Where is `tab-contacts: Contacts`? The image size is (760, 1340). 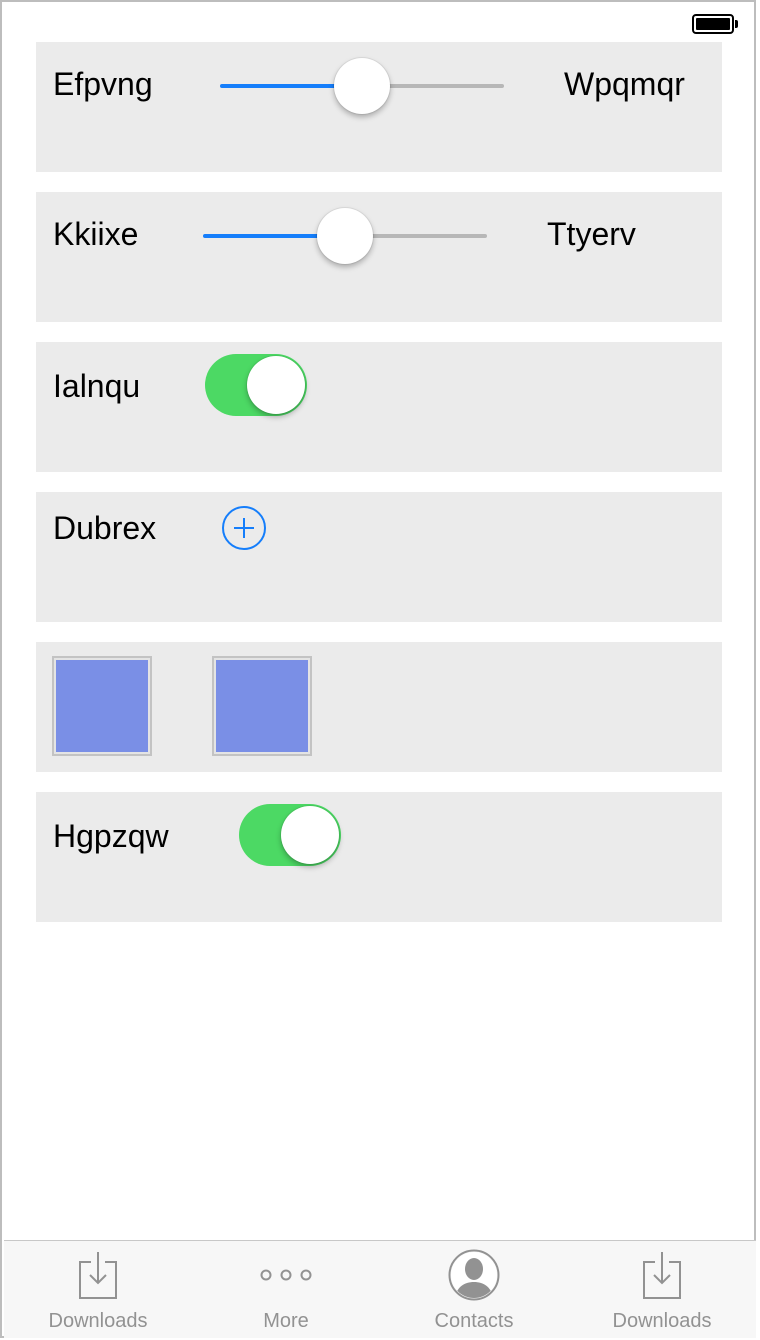 tab-contacts: Contacts is located at coordinates (474, 1290).